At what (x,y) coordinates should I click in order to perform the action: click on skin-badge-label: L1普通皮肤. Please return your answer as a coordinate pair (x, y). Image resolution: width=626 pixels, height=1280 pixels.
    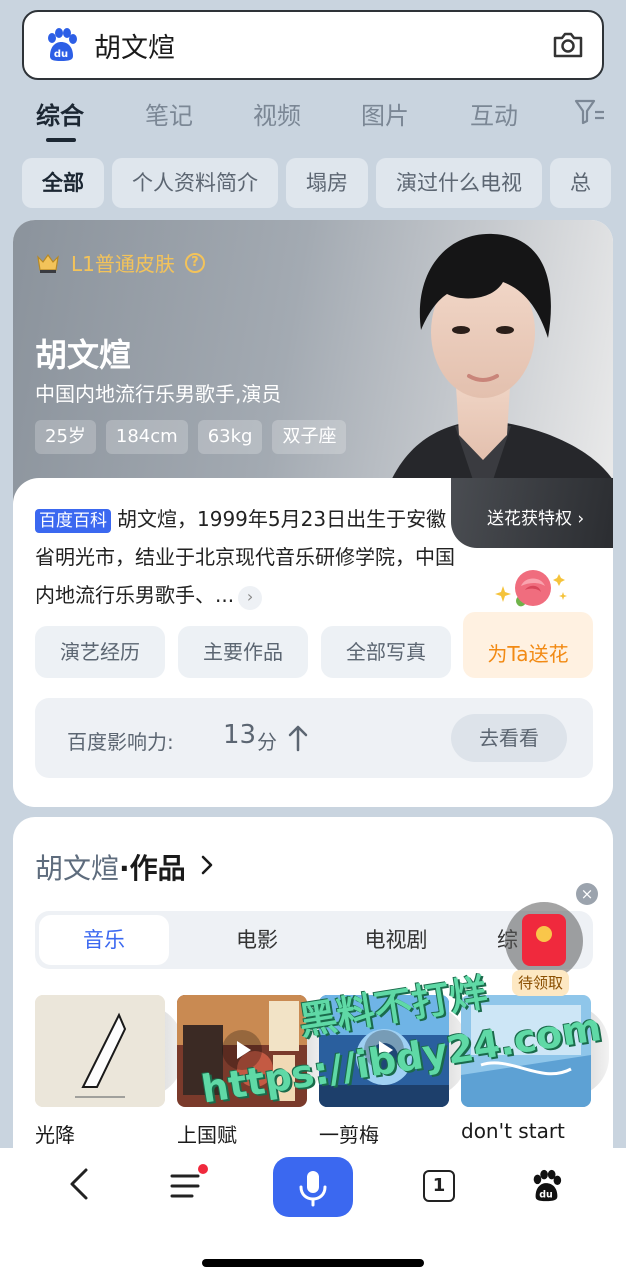
    Looking at the image, I should click on (123, 264).